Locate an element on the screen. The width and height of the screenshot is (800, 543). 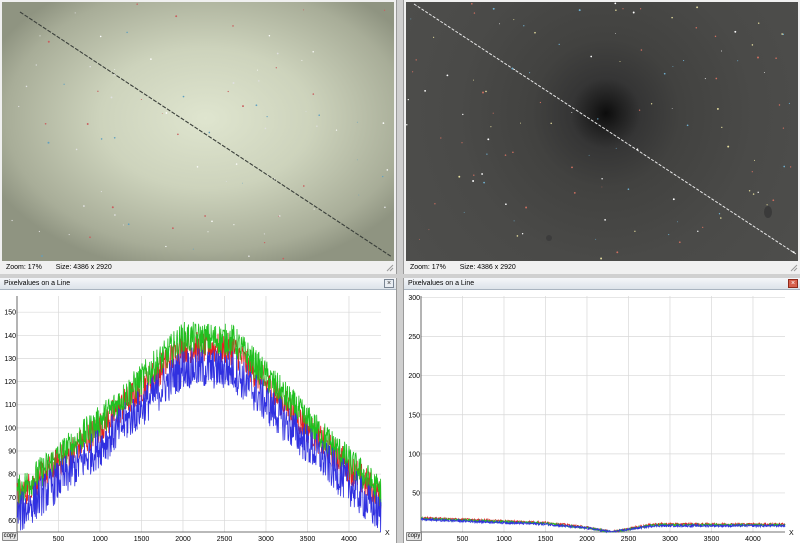
status-bar-left: Zoom: 17% Size: 4386 x 2920 is located at coordinates (198, 267).